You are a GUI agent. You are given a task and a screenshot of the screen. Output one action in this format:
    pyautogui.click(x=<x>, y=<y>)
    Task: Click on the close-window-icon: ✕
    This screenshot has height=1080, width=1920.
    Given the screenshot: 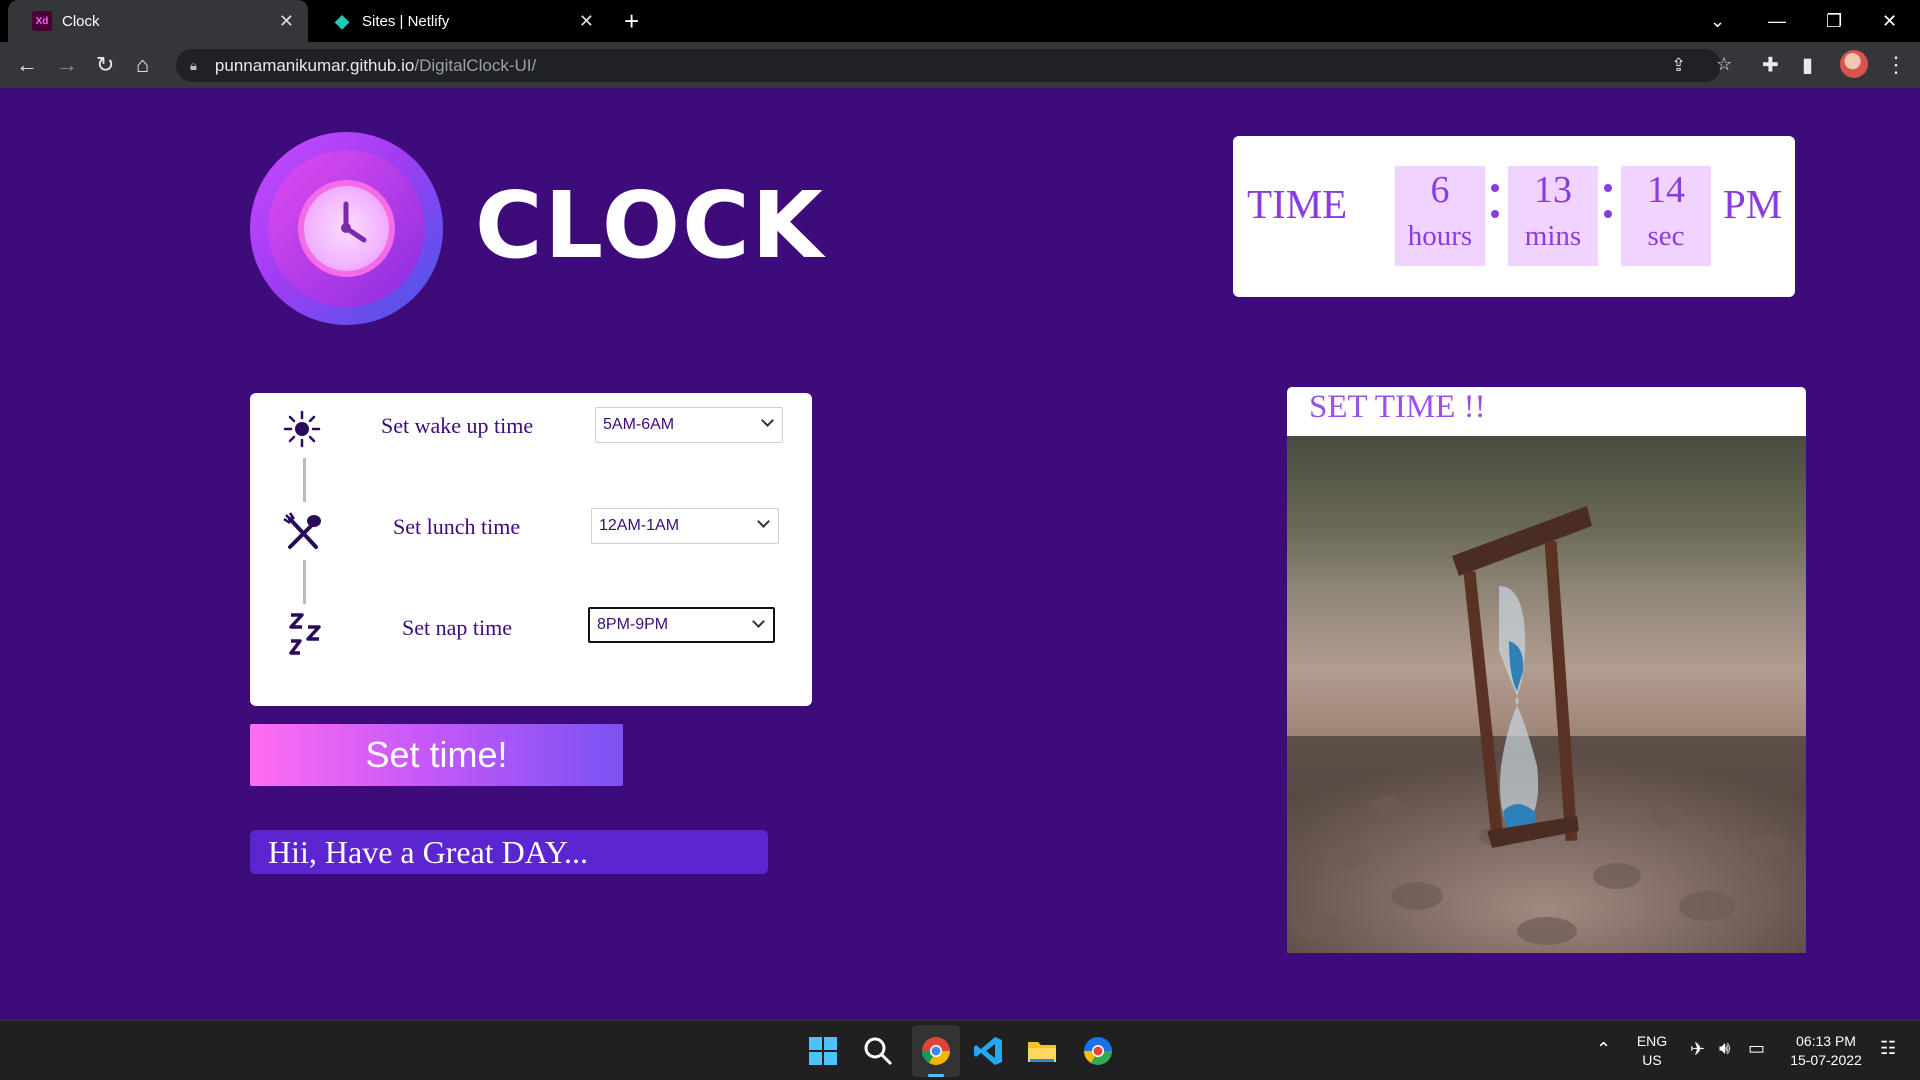 What is the action you would take?
    pyautogui.click(x=1889, y=21)
    